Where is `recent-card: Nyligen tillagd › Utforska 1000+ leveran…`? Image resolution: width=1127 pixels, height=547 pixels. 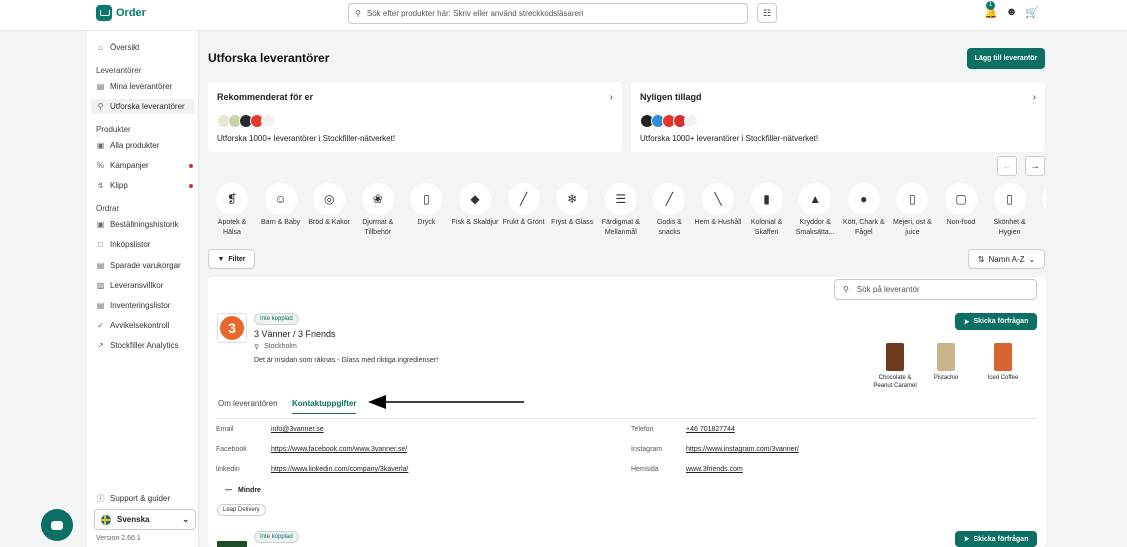 recent-card: Nyligen tillagd › Utforska 1000+ leveran… is located at coordinates (838, 117).